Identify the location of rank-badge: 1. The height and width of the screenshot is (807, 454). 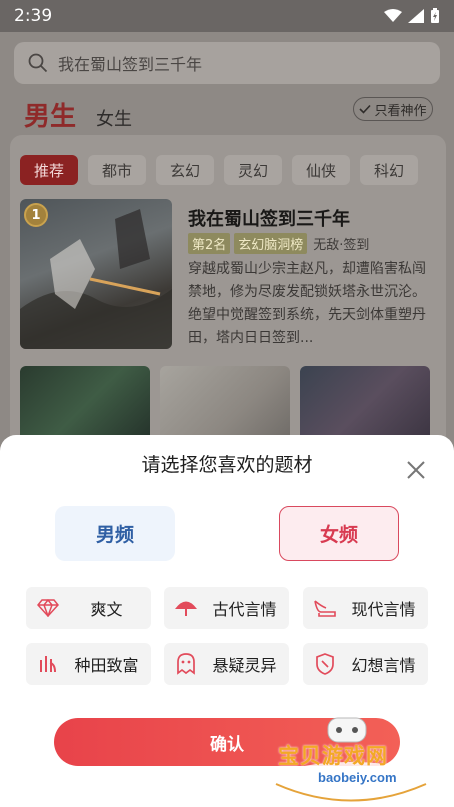
(36, 215).